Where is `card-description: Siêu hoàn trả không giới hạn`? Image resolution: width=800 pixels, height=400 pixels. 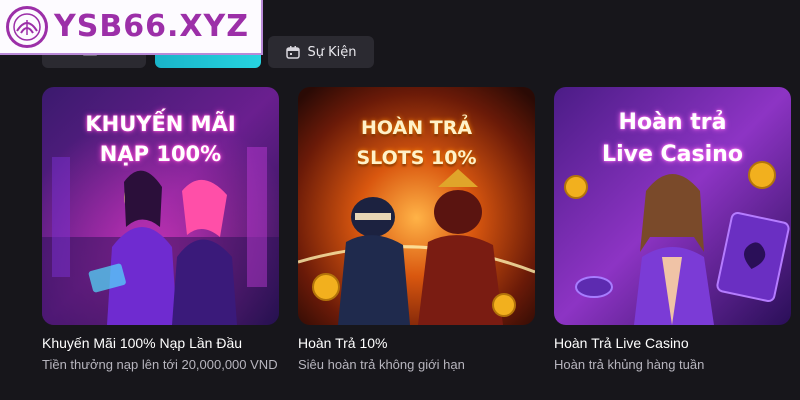 card-description: Siêu hoàn trả không giới hạn is located at coordinates (381, 364).